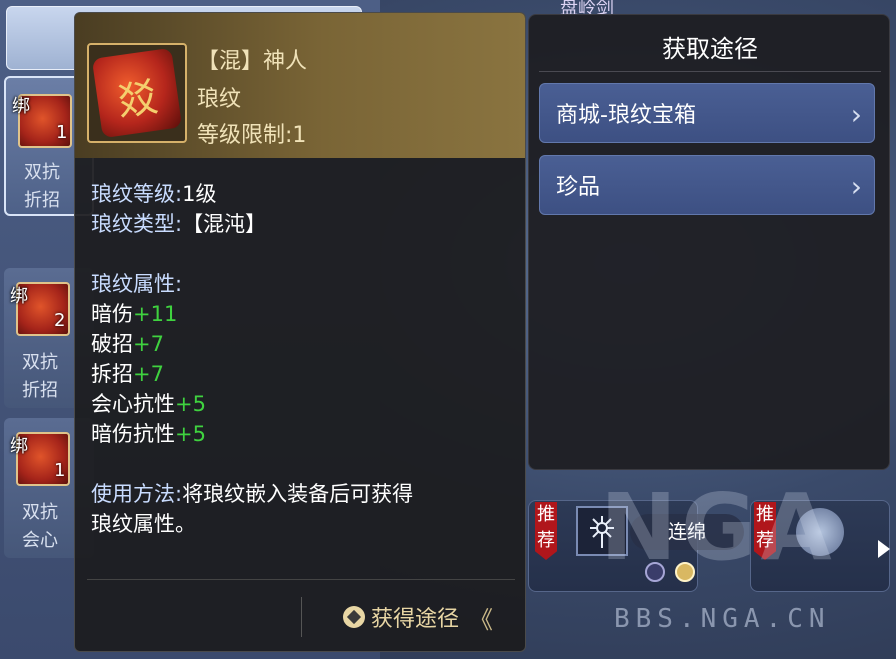 This screenshot has width=896, height=659. What do you see at coordinates (626, 115) in the screenshot?
I see `acquisition-item-label: 商城-琅纹宝箱` at bounding box center [626, 115].